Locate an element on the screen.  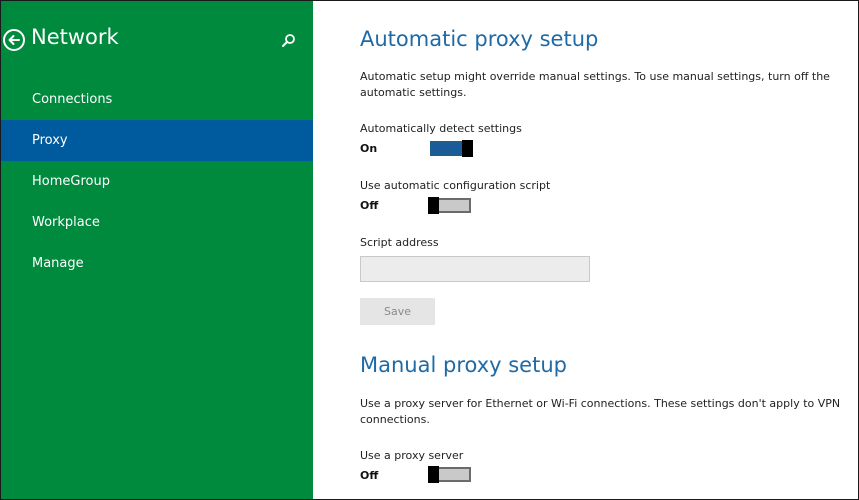
sidebar-item-connections: Connections is located at coordinates (157, 99).